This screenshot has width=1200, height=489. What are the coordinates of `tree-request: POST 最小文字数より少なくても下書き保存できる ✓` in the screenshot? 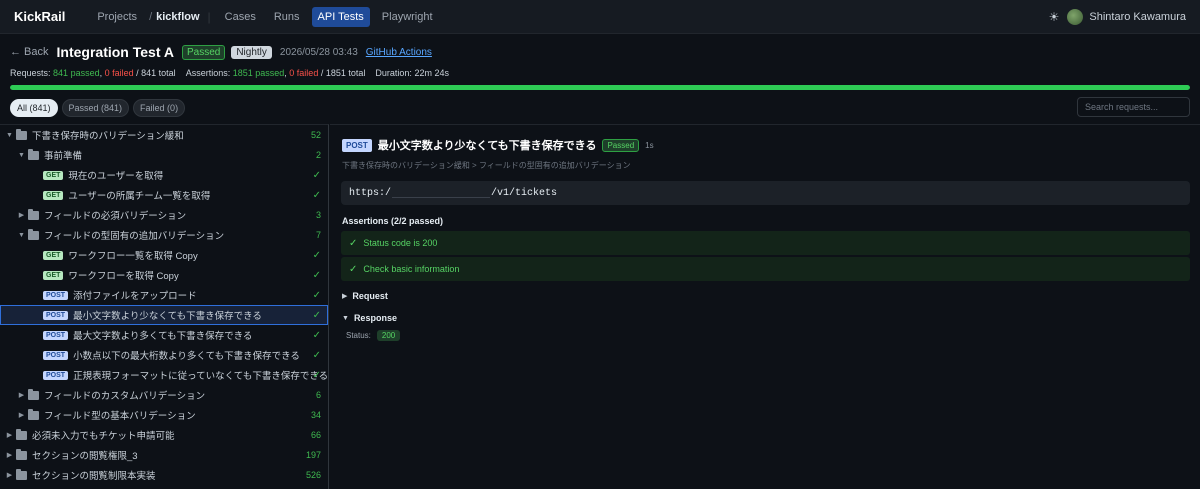 It's located at (164, 315).